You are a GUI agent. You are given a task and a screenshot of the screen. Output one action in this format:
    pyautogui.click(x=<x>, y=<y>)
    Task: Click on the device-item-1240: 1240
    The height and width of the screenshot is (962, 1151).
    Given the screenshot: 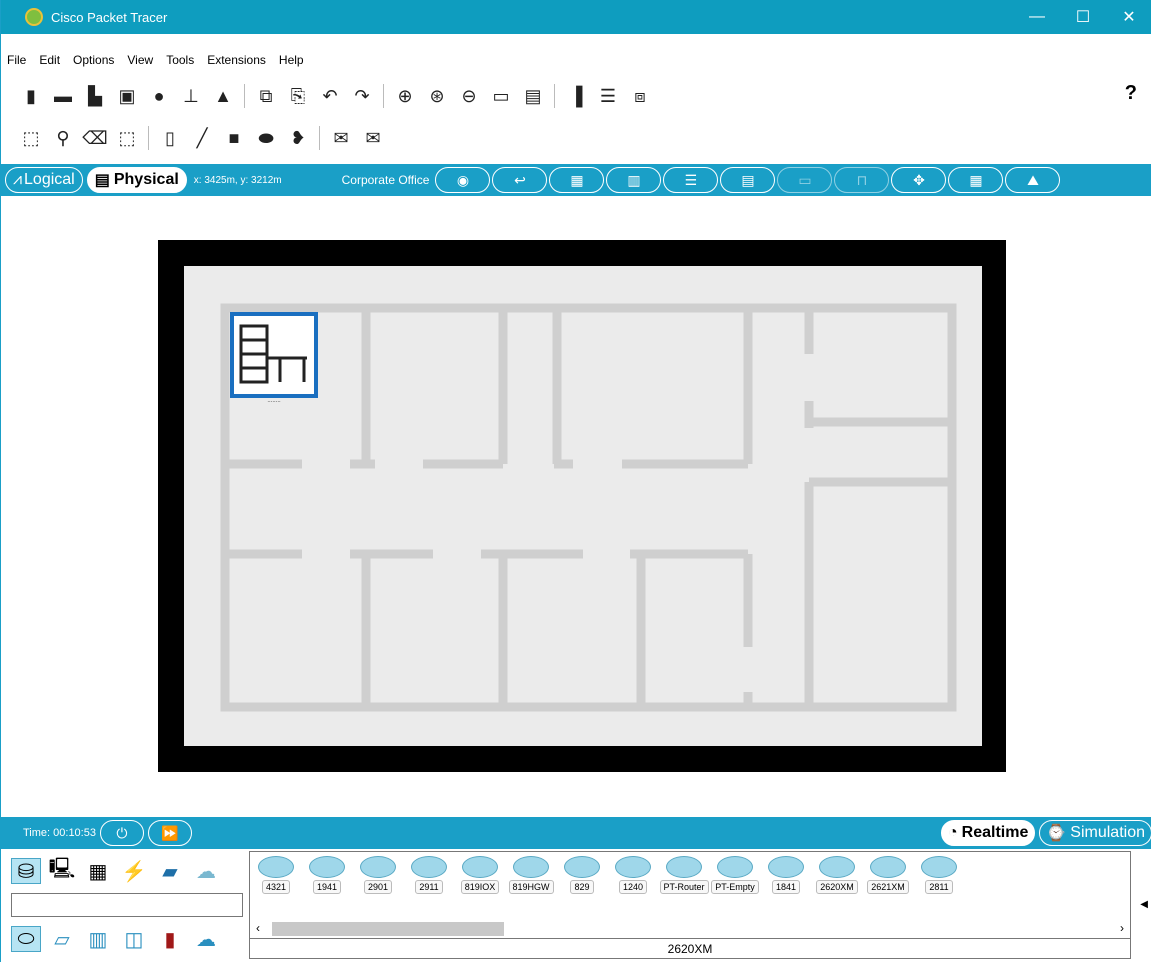 What is the action you would take?
    pyautogui.click(x=633, y=886)
    